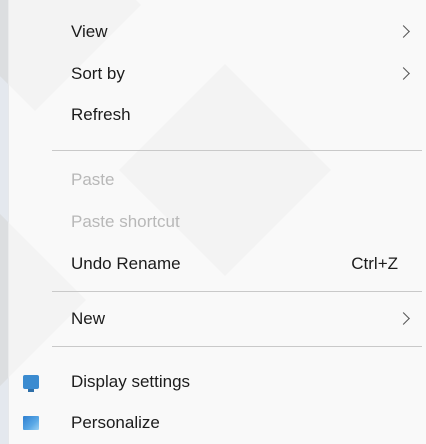 The height and width of the screenshot is (444, 426). I want to click on menu-item-label: Personalize, so click(115, 422).